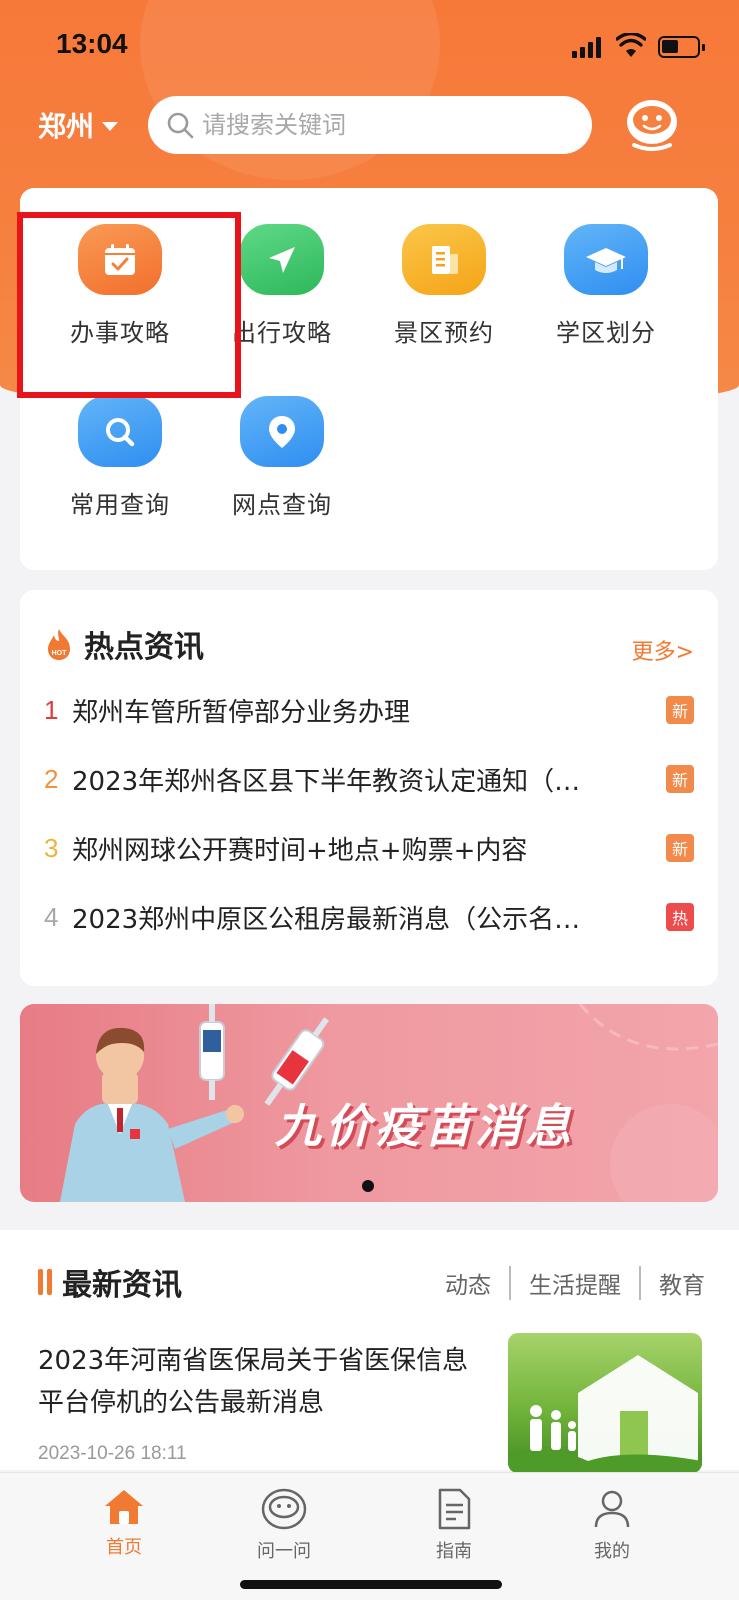 The height and width of the screenshot is (1600, 739). I want to click on search-input, so click(387, 125).